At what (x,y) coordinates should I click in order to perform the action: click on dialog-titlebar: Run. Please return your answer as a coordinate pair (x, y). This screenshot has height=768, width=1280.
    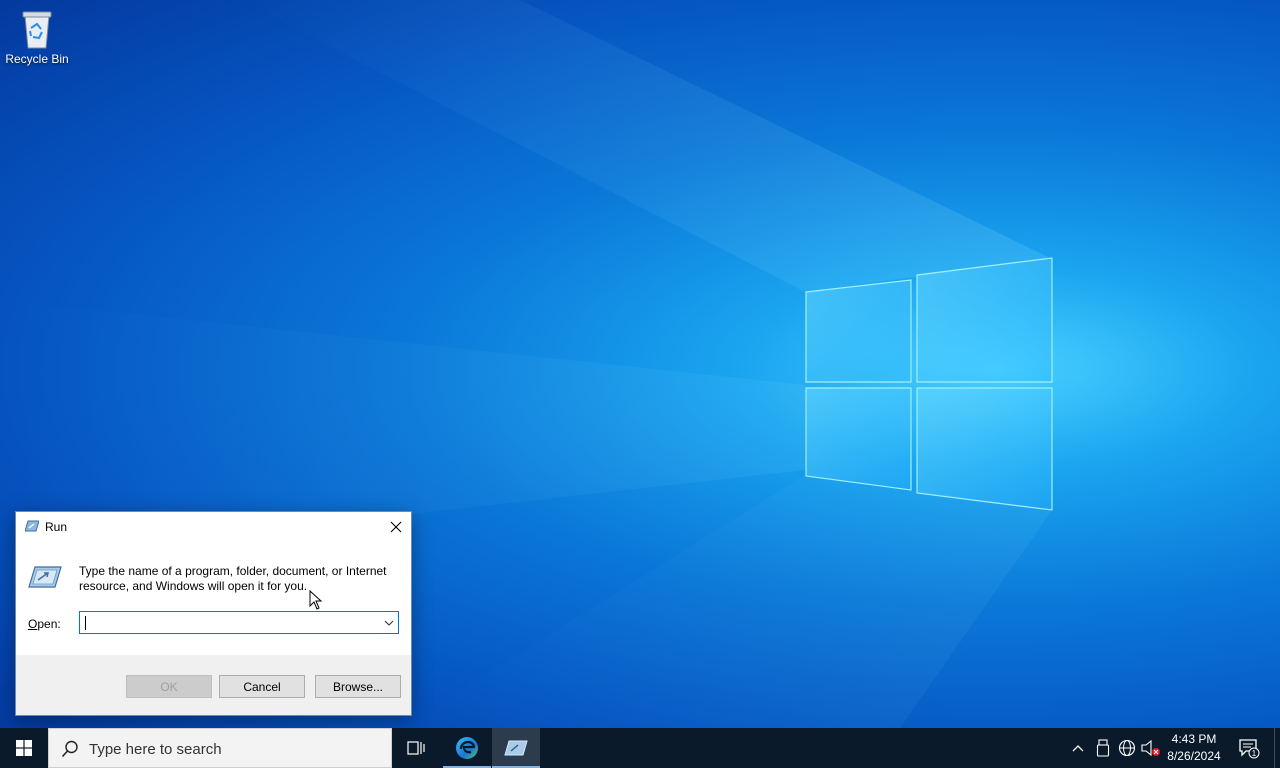
    Looking at the image, I should click on (213, 527).